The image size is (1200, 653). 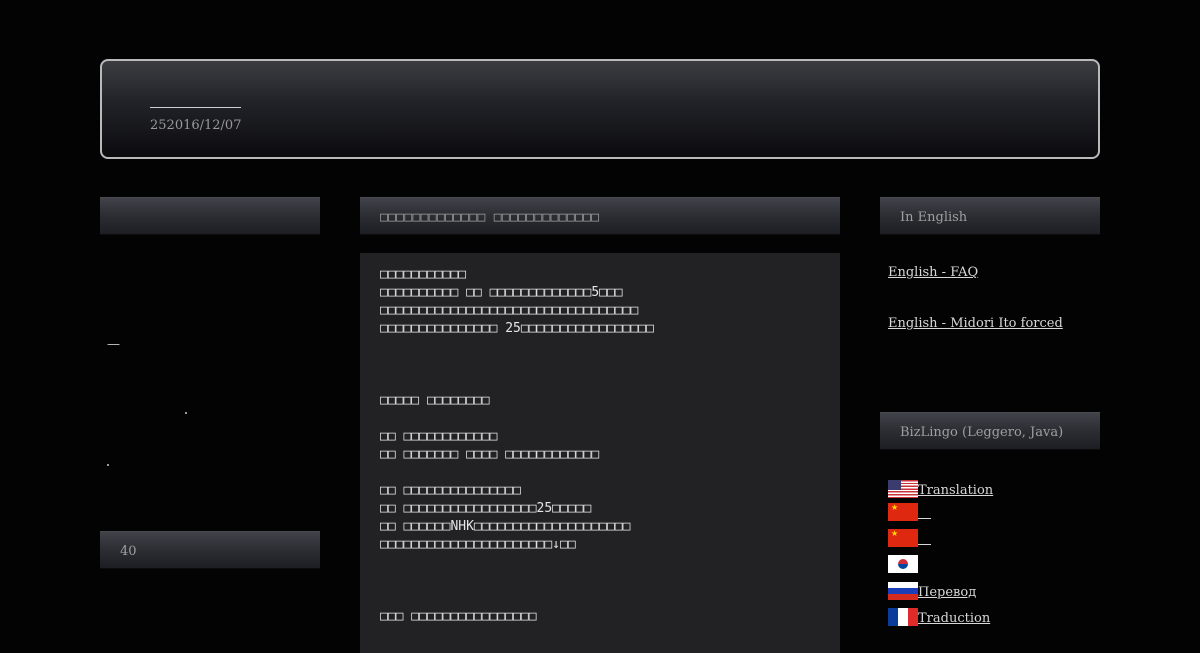 I want to click on in-english-header: In English, so click(x=990, y=216).